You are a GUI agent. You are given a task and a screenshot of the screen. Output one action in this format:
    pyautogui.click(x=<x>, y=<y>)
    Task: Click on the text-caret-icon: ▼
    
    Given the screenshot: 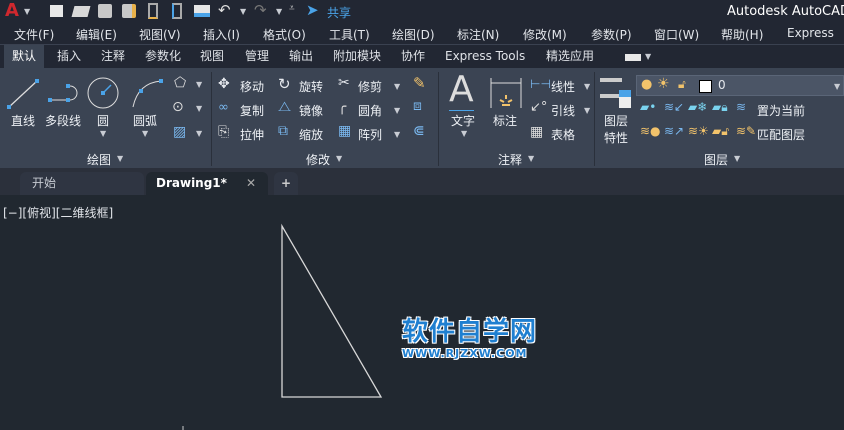 What is the action you would take?
    pyautogui.click(x=464, y=133)
    